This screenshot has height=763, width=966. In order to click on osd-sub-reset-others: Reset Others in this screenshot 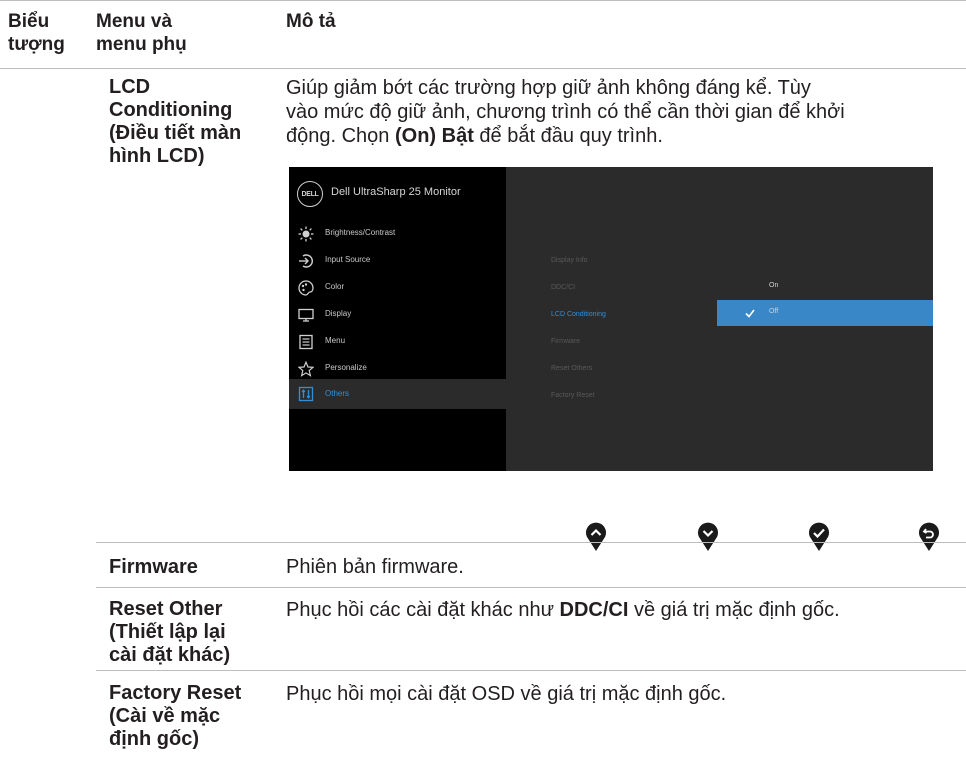, I will do `click(571, 368)`.